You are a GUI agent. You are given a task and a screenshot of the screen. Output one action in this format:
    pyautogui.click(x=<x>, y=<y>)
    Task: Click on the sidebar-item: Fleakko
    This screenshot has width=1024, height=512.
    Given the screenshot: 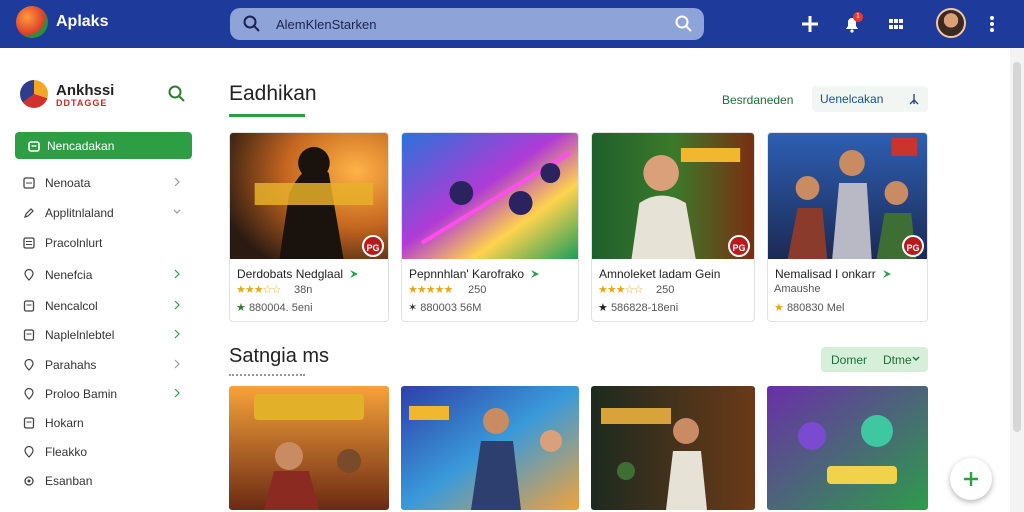 What is the action you would take?
    pyautogui.click(x=103, y=452)
    